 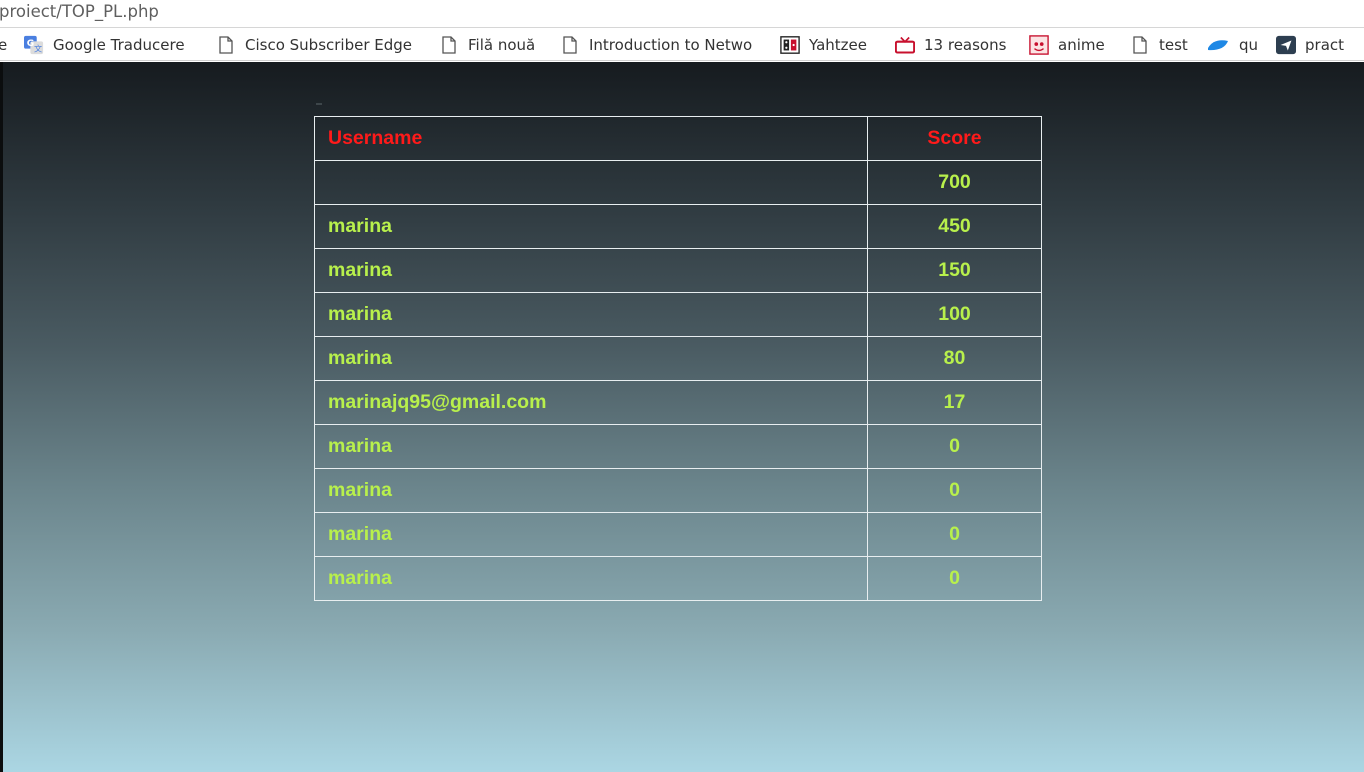 I want to click on bookmark-introduction: Introduction to Netwo, so click(x=660, y=44).